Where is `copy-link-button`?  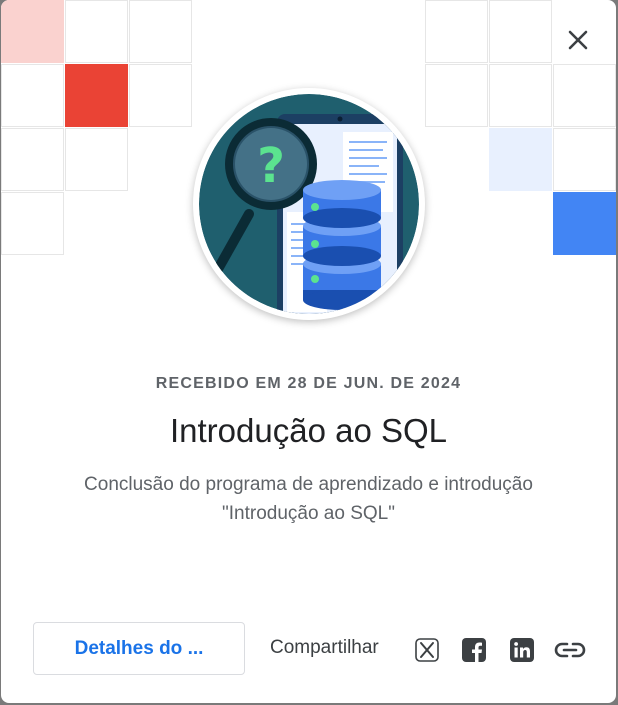 copy-link-button is located at coordinates (570, 650).